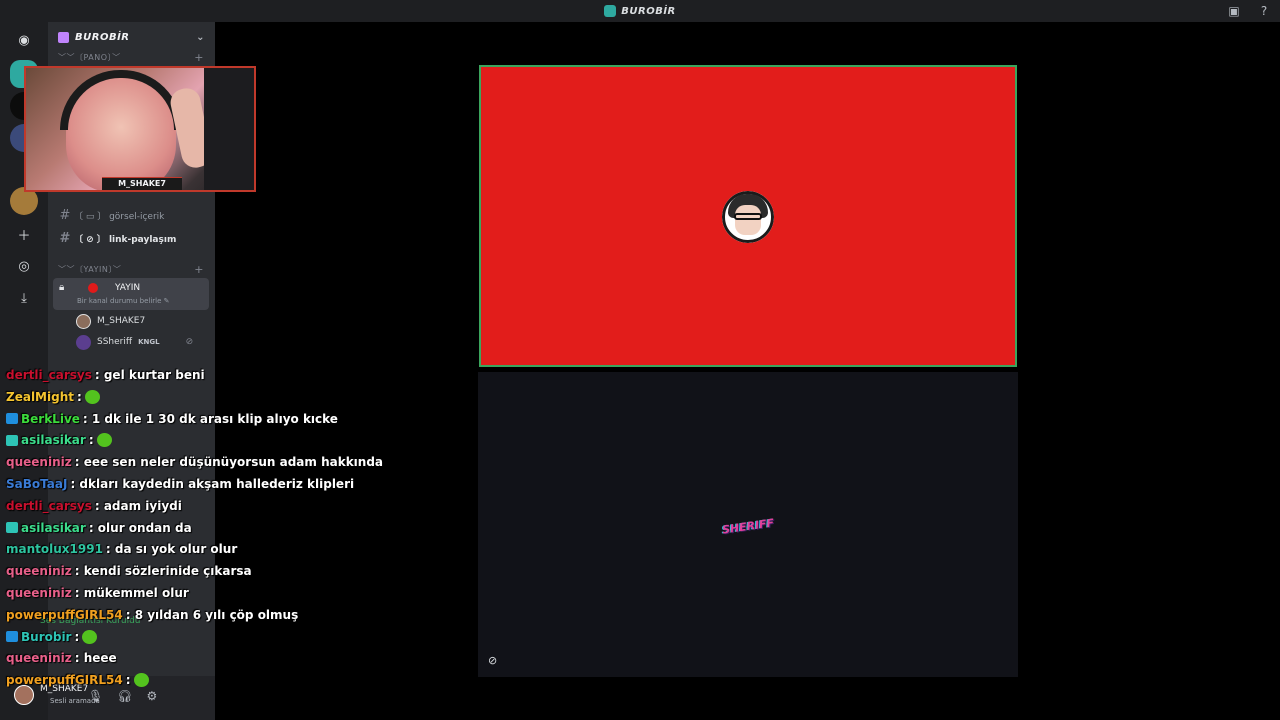 The height and width of the screenshot is (720, 1280). I want to click on lock-icon: 🔒︎, so click(62, 287).